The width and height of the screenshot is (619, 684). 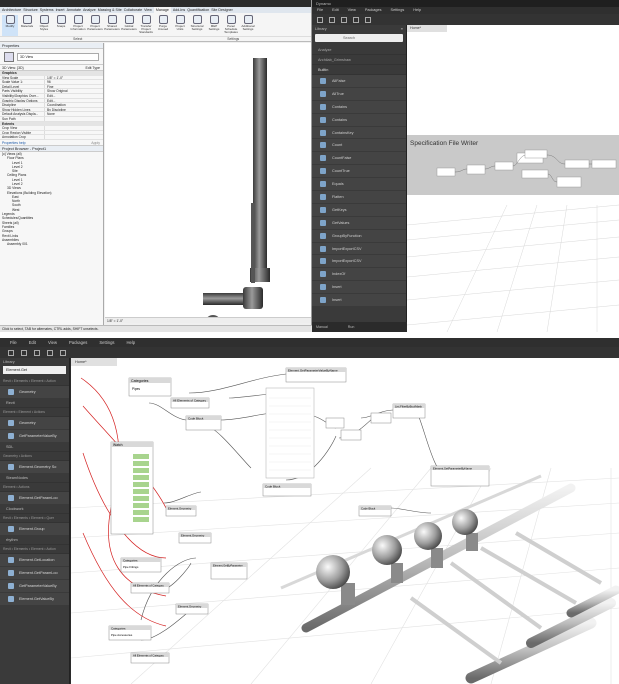 I want to click on project-units-button: Project Units, so click(x=180, y=25).